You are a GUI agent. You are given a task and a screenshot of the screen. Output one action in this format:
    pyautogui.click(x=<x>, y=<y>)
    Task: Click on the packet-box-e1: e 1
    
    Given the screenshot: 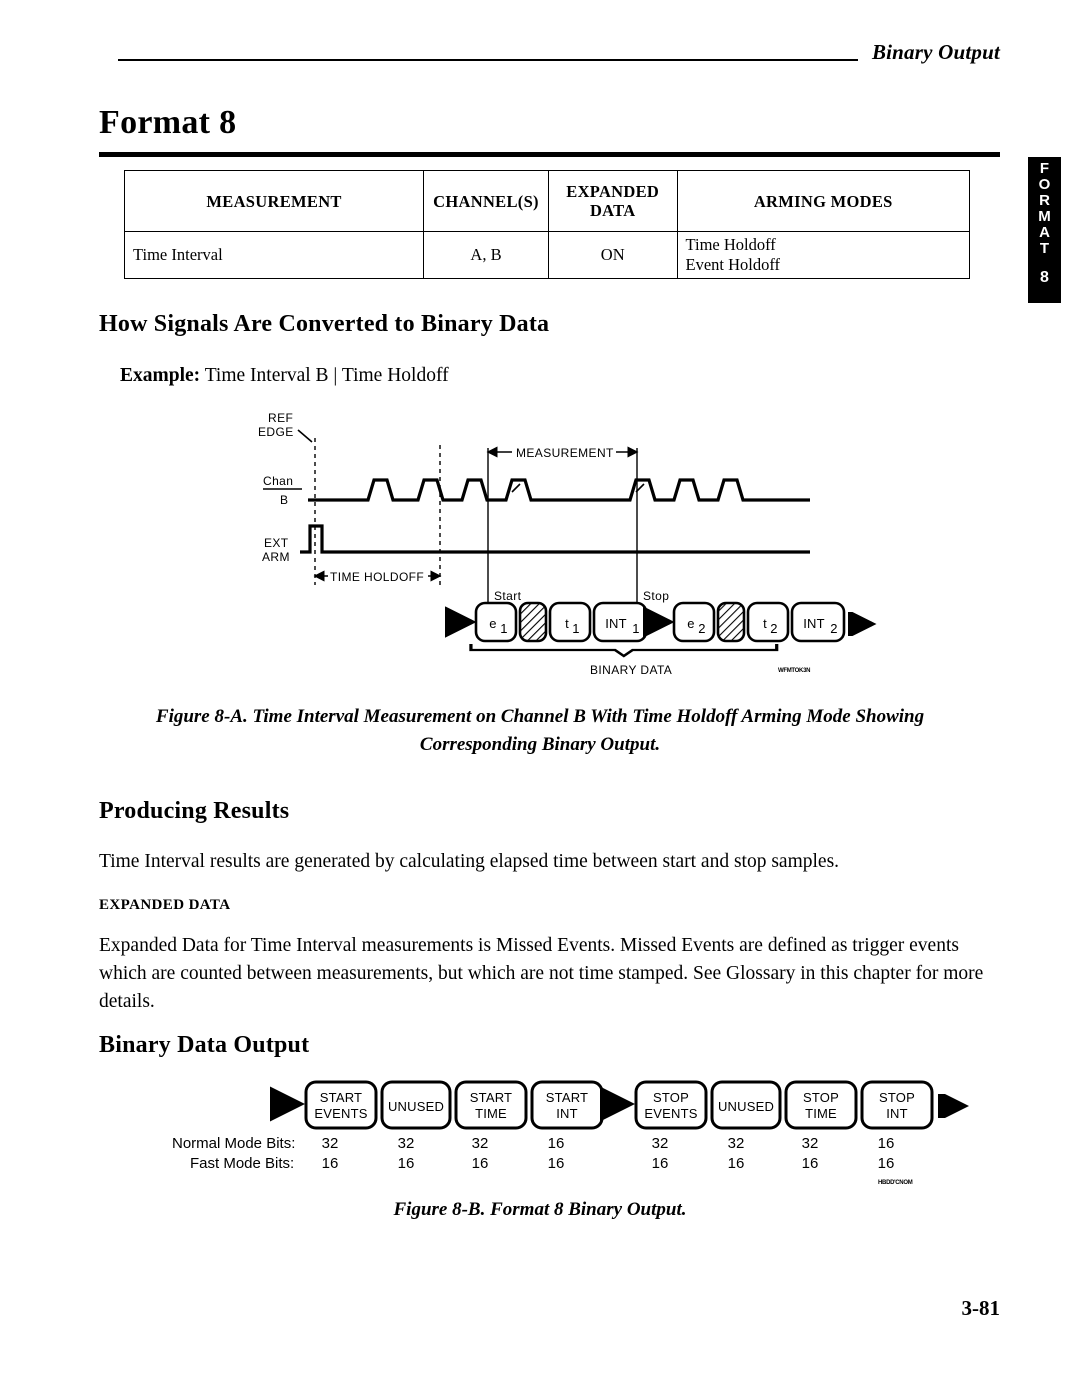 What is the action you would take?
    pyautogui.click(x=496, y=622)
    